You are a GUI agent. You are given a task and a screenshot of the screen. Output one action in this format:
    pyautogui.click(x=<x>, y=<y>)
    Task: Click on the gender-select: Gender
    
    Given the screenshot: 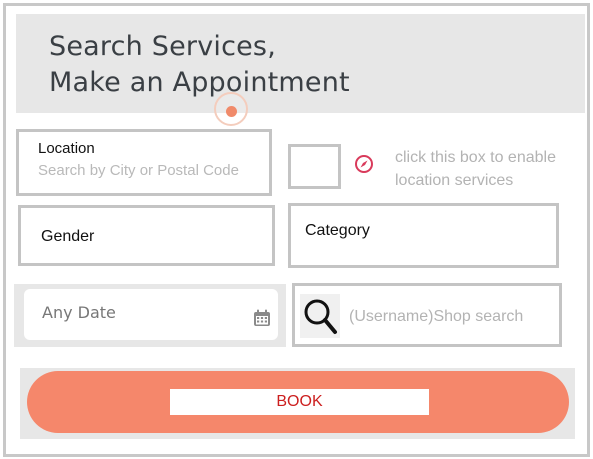 What is the action you would take?
    pyautogui.click(x=146, y=235)
    